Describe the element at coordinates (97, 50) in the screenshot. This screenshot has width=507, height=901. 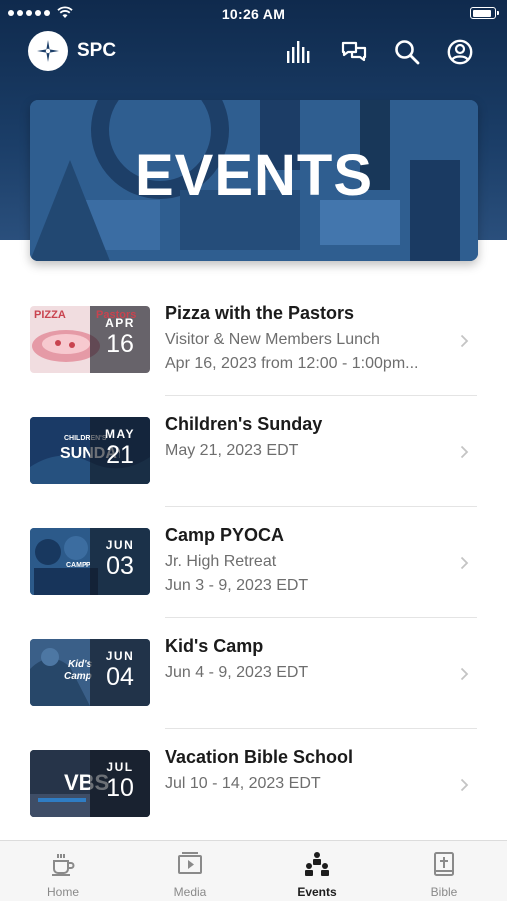
I see `brand-name: SPC` at that location.